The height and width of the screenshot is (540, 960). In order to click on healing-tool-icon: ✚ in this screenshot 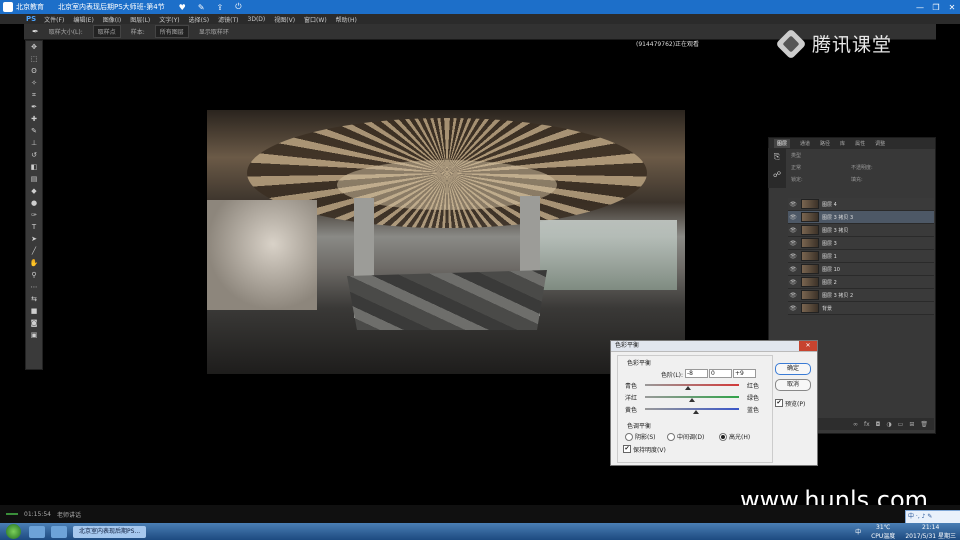, I will do `click(34, 119)`.